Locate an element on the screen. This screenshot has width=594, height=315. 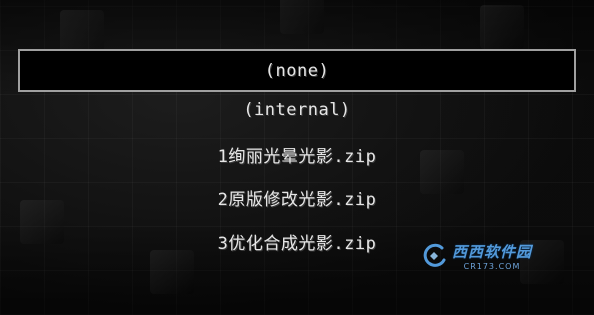
shader-item-label: 2原版修改光影.zip is located at coordinates (297, 199).